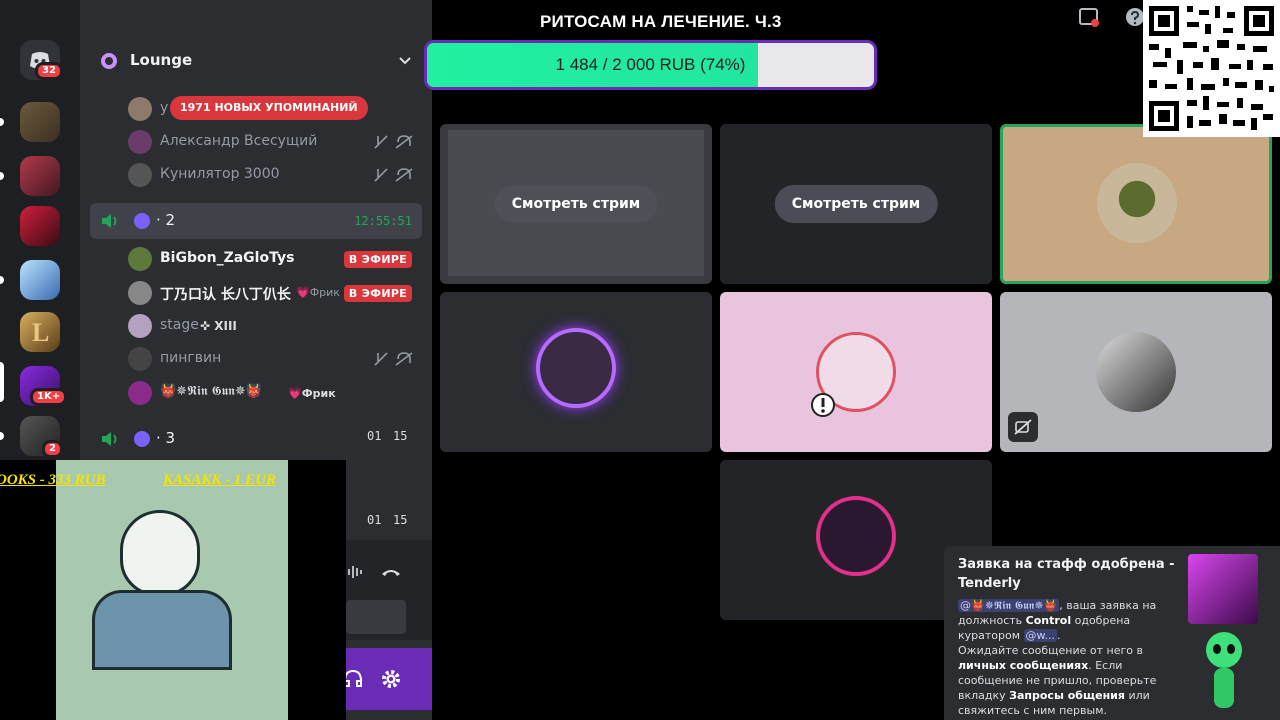  What do you see at coordinates (161, 60) in the screenshot?
I see `server-name: Lounge` at bounding box center [161, 60].